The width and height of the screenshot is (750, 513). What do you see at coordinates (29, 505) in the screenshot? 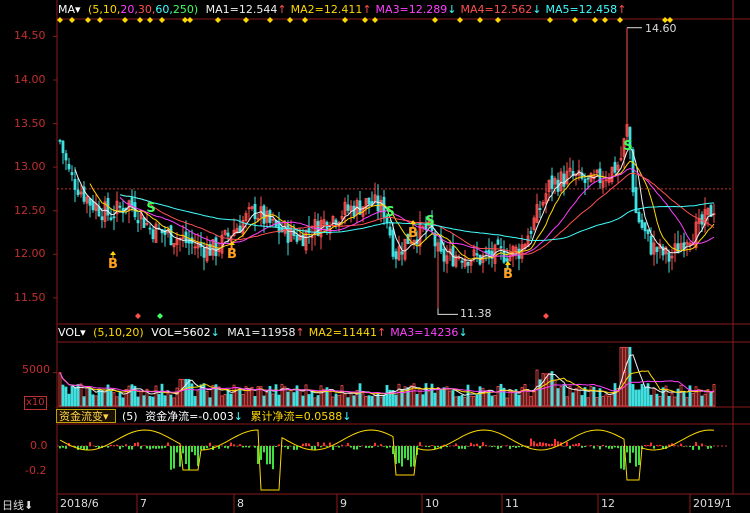
I see `download-arrow-icon: ⬇` at bounding box center [29, 505].